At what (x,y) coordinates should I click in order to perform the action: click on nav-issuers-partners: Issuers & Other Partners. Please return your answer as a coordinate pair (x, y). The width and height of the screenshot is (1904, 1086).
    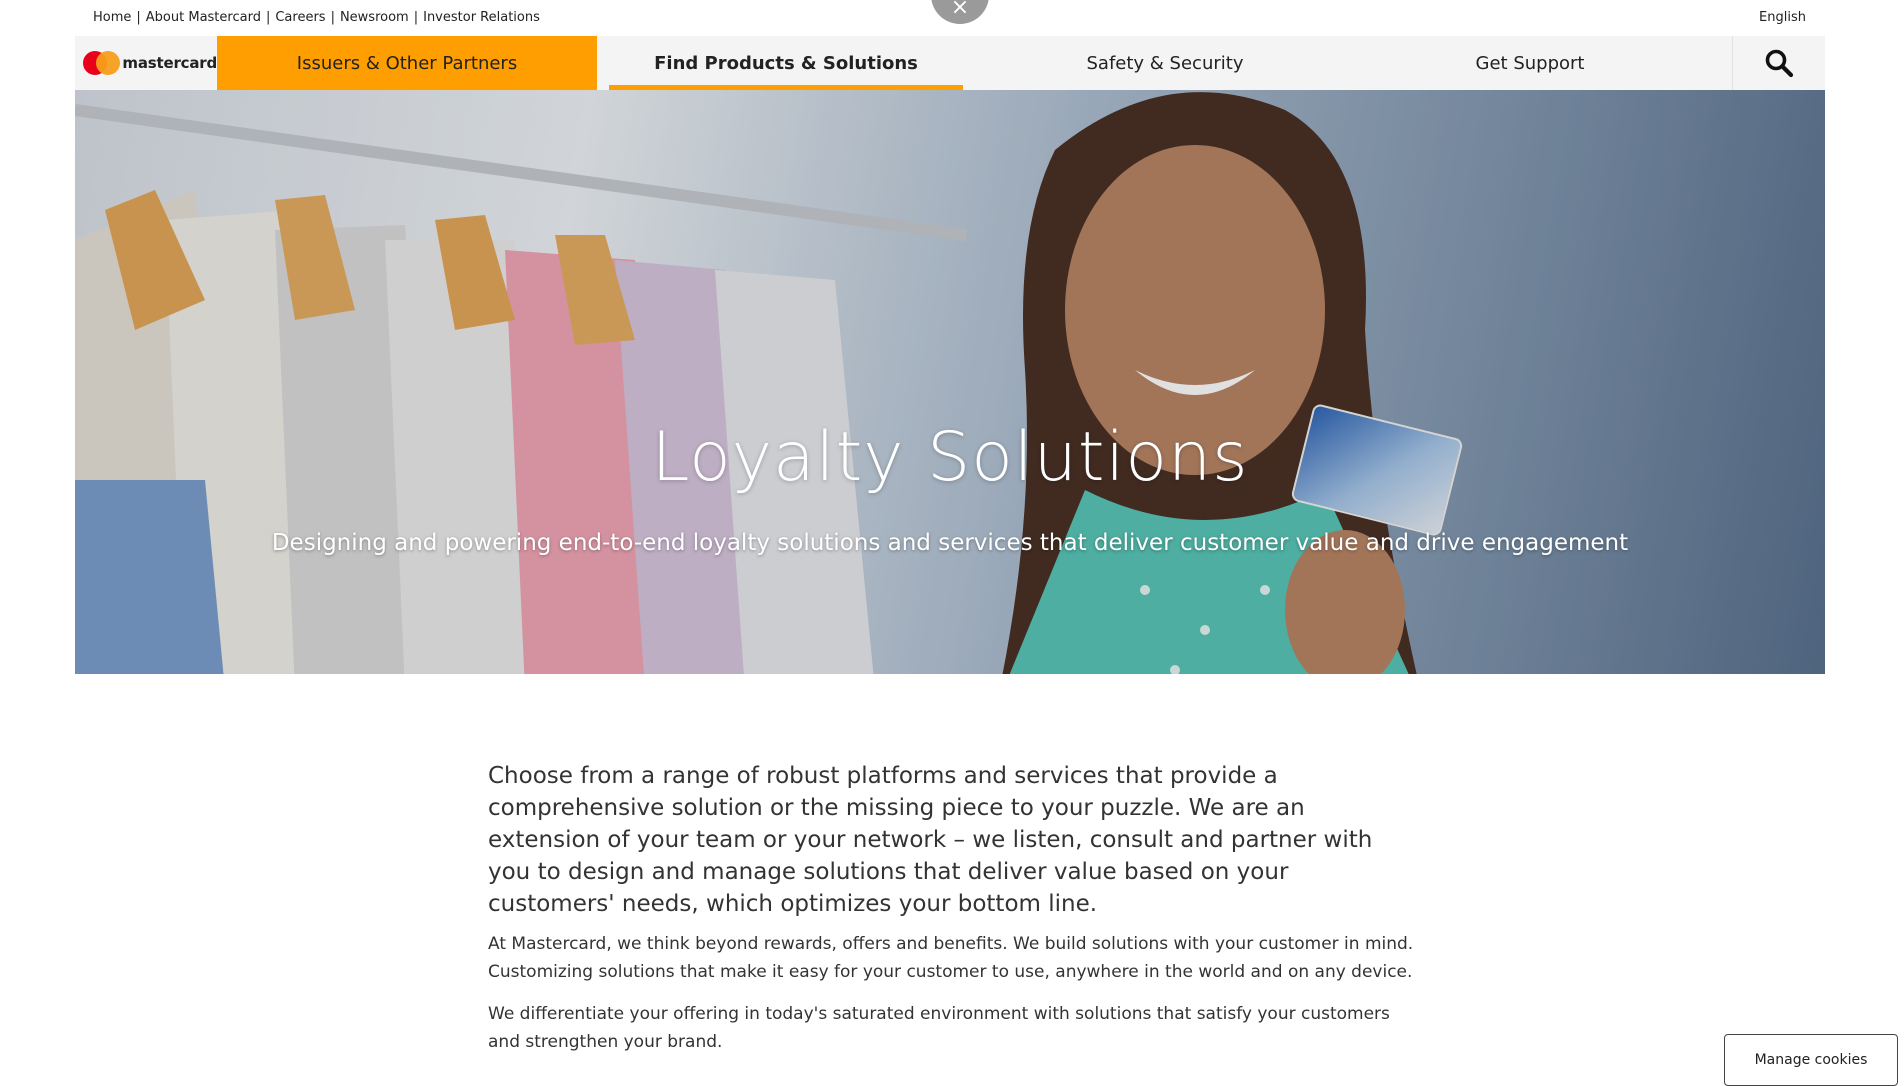
    Looking at the image, I should click on (407, 63).